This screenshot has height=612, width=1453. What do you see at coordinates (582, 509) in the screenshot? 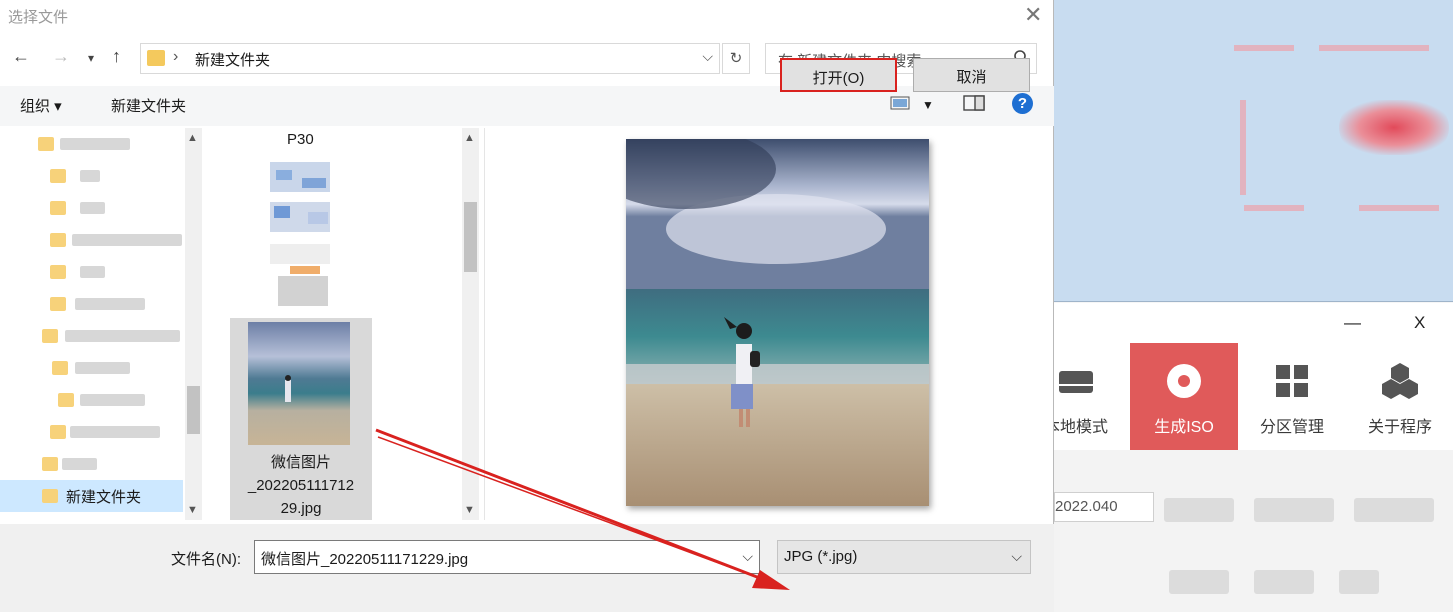
I see `annotation-arrow` at bounding box center [582, 509].